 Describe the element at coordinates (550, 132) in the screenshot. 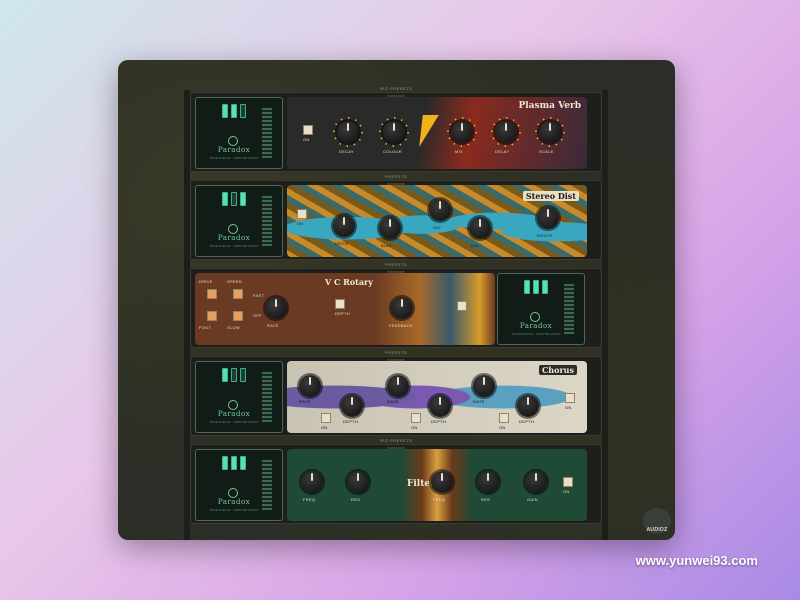

I see `scale-knob` at that location.